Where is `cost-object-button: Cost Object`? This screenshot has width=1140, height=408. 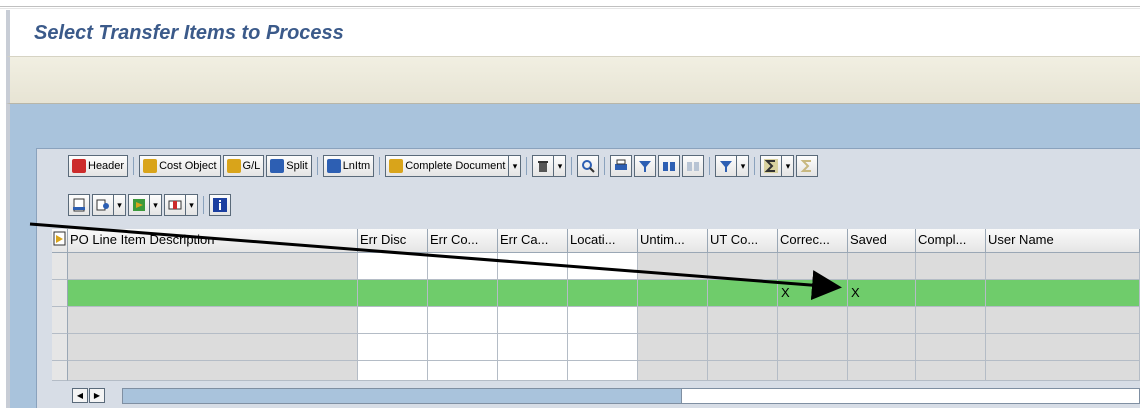
cost-object-button: Cost Object is located at coordinates (180, 166).